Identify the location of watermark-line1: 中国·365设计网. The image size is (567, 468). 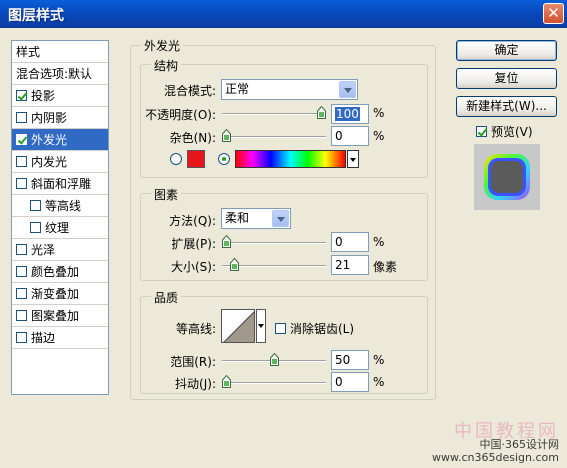
(519, 444).